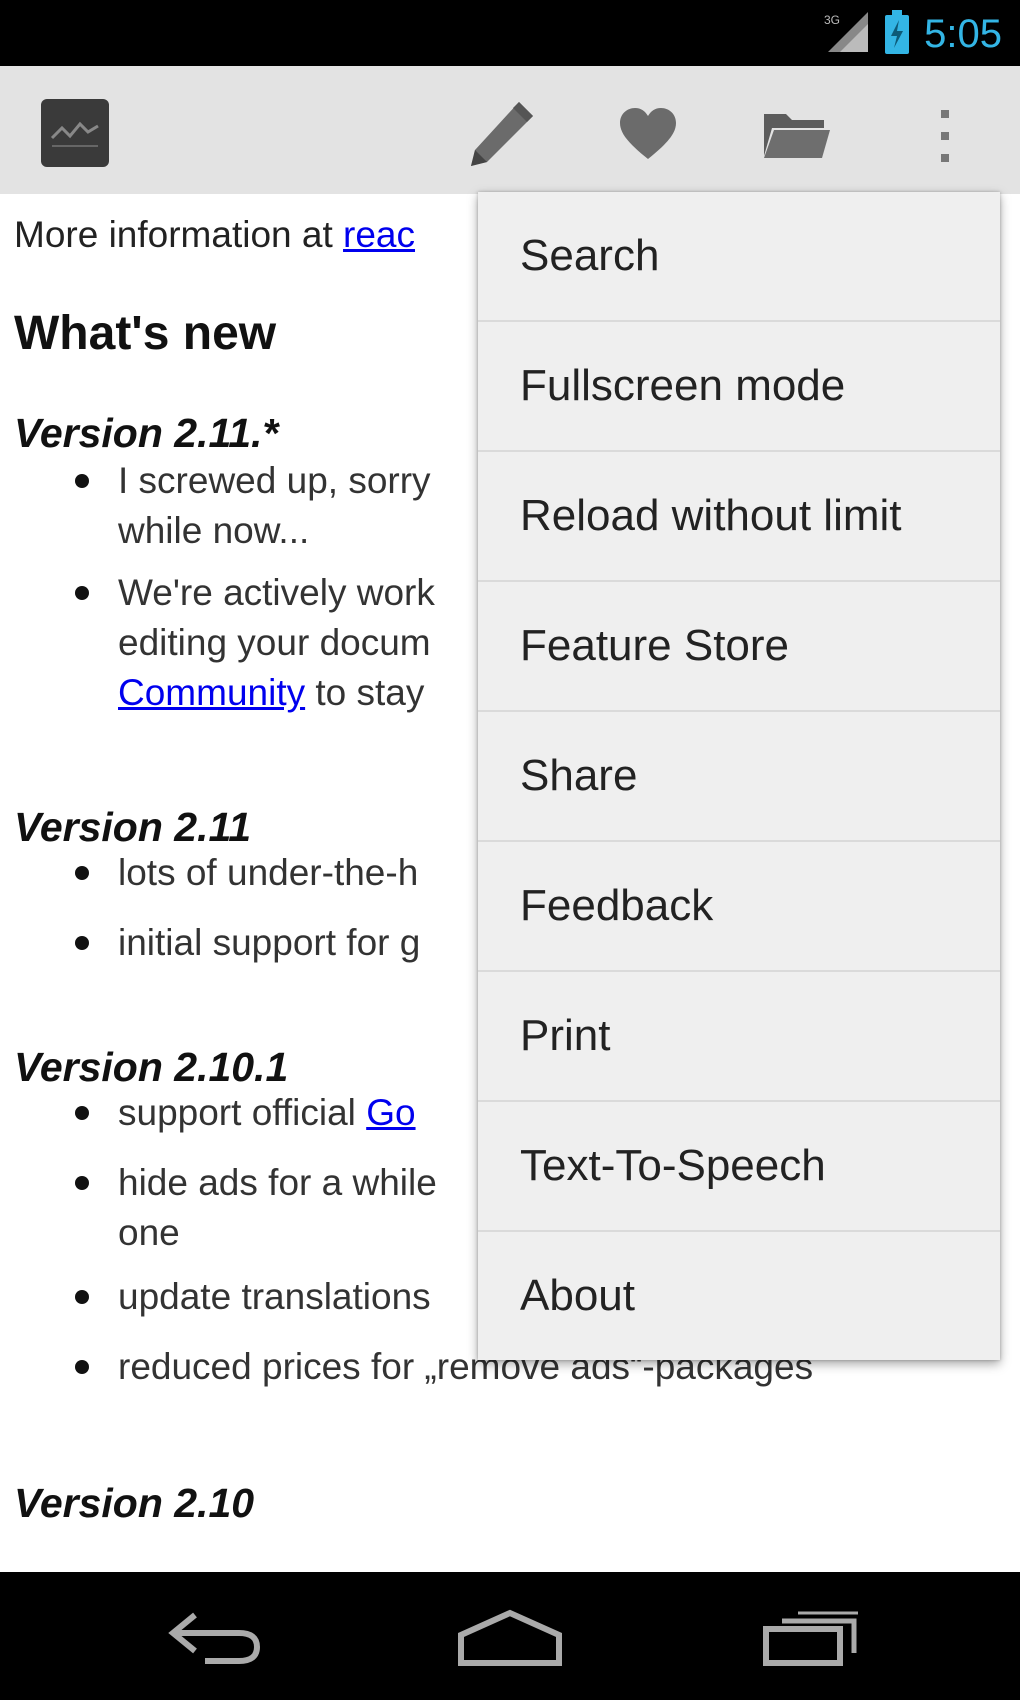  I want to click on navigation-bar, so click(510, 1636).